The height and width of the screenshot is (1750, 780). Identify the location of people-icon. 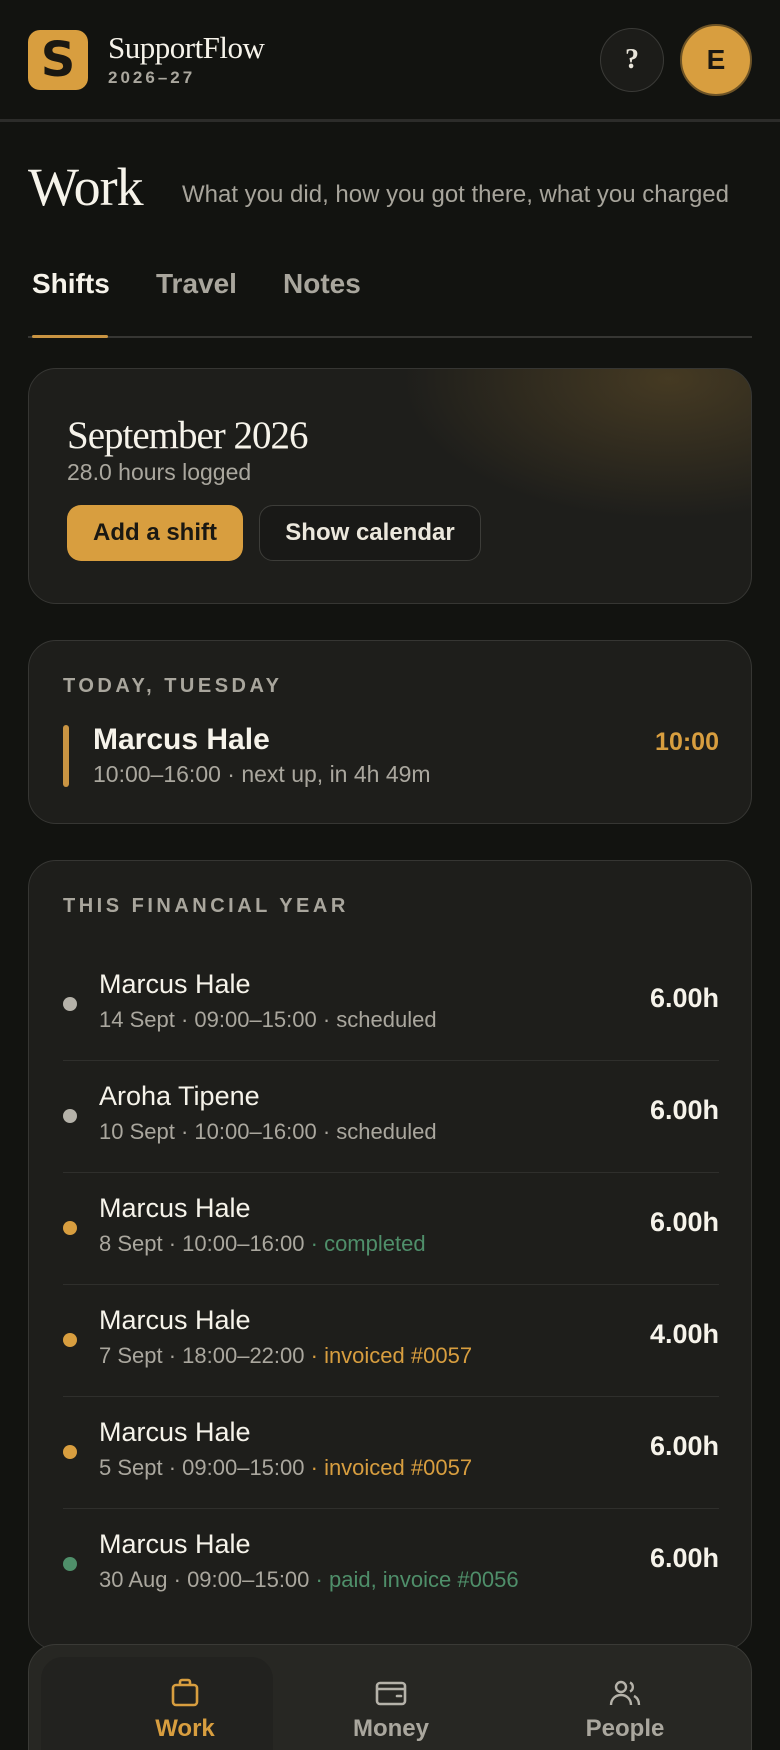
(625, 1693).